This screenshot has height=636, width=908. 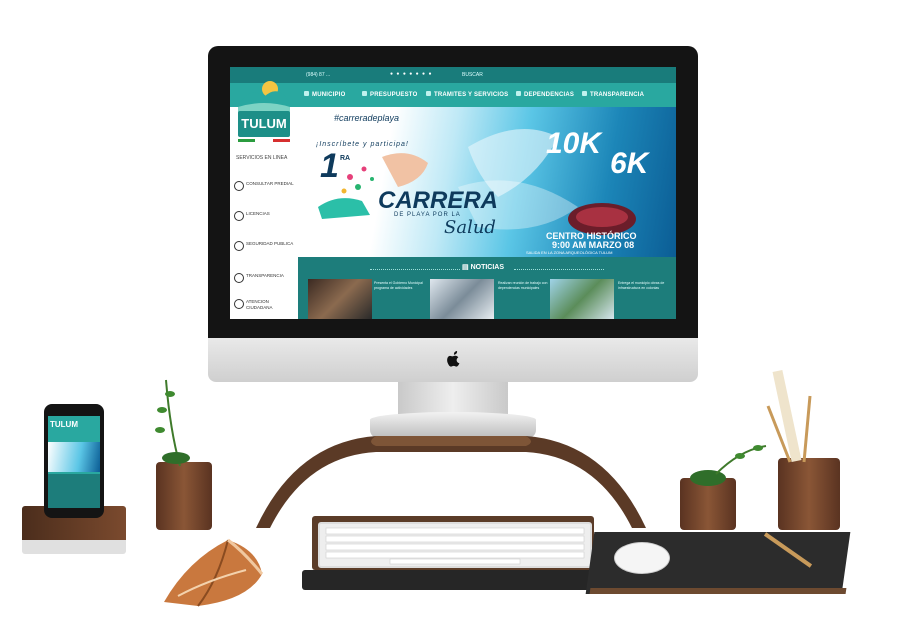 What do you see at coordinates (324, 94) in the screenshot?
I see `nav-item-municipio: MUNICIPIO` at bounding box center [324, 94].